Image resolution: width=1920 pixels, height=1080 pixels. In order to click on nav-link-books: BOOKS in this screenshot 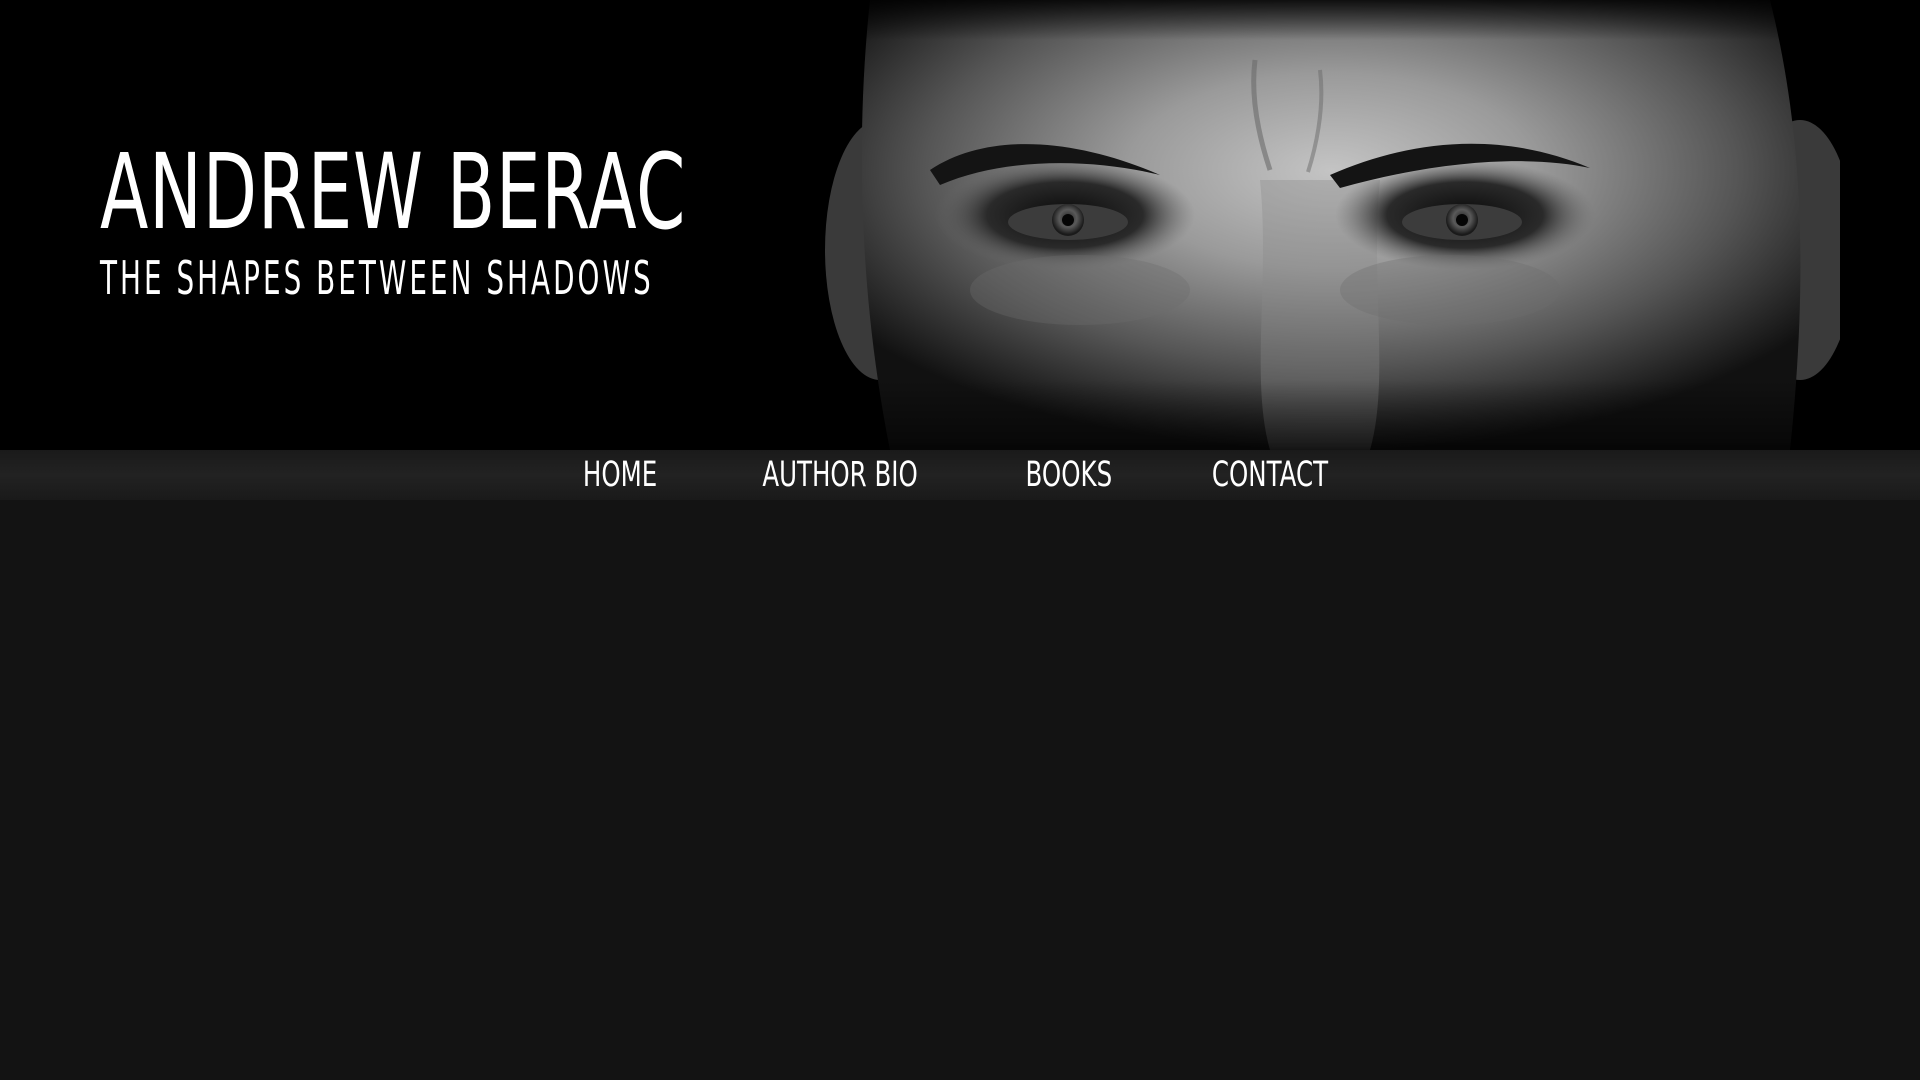, I will do `click(1069, 475)`.